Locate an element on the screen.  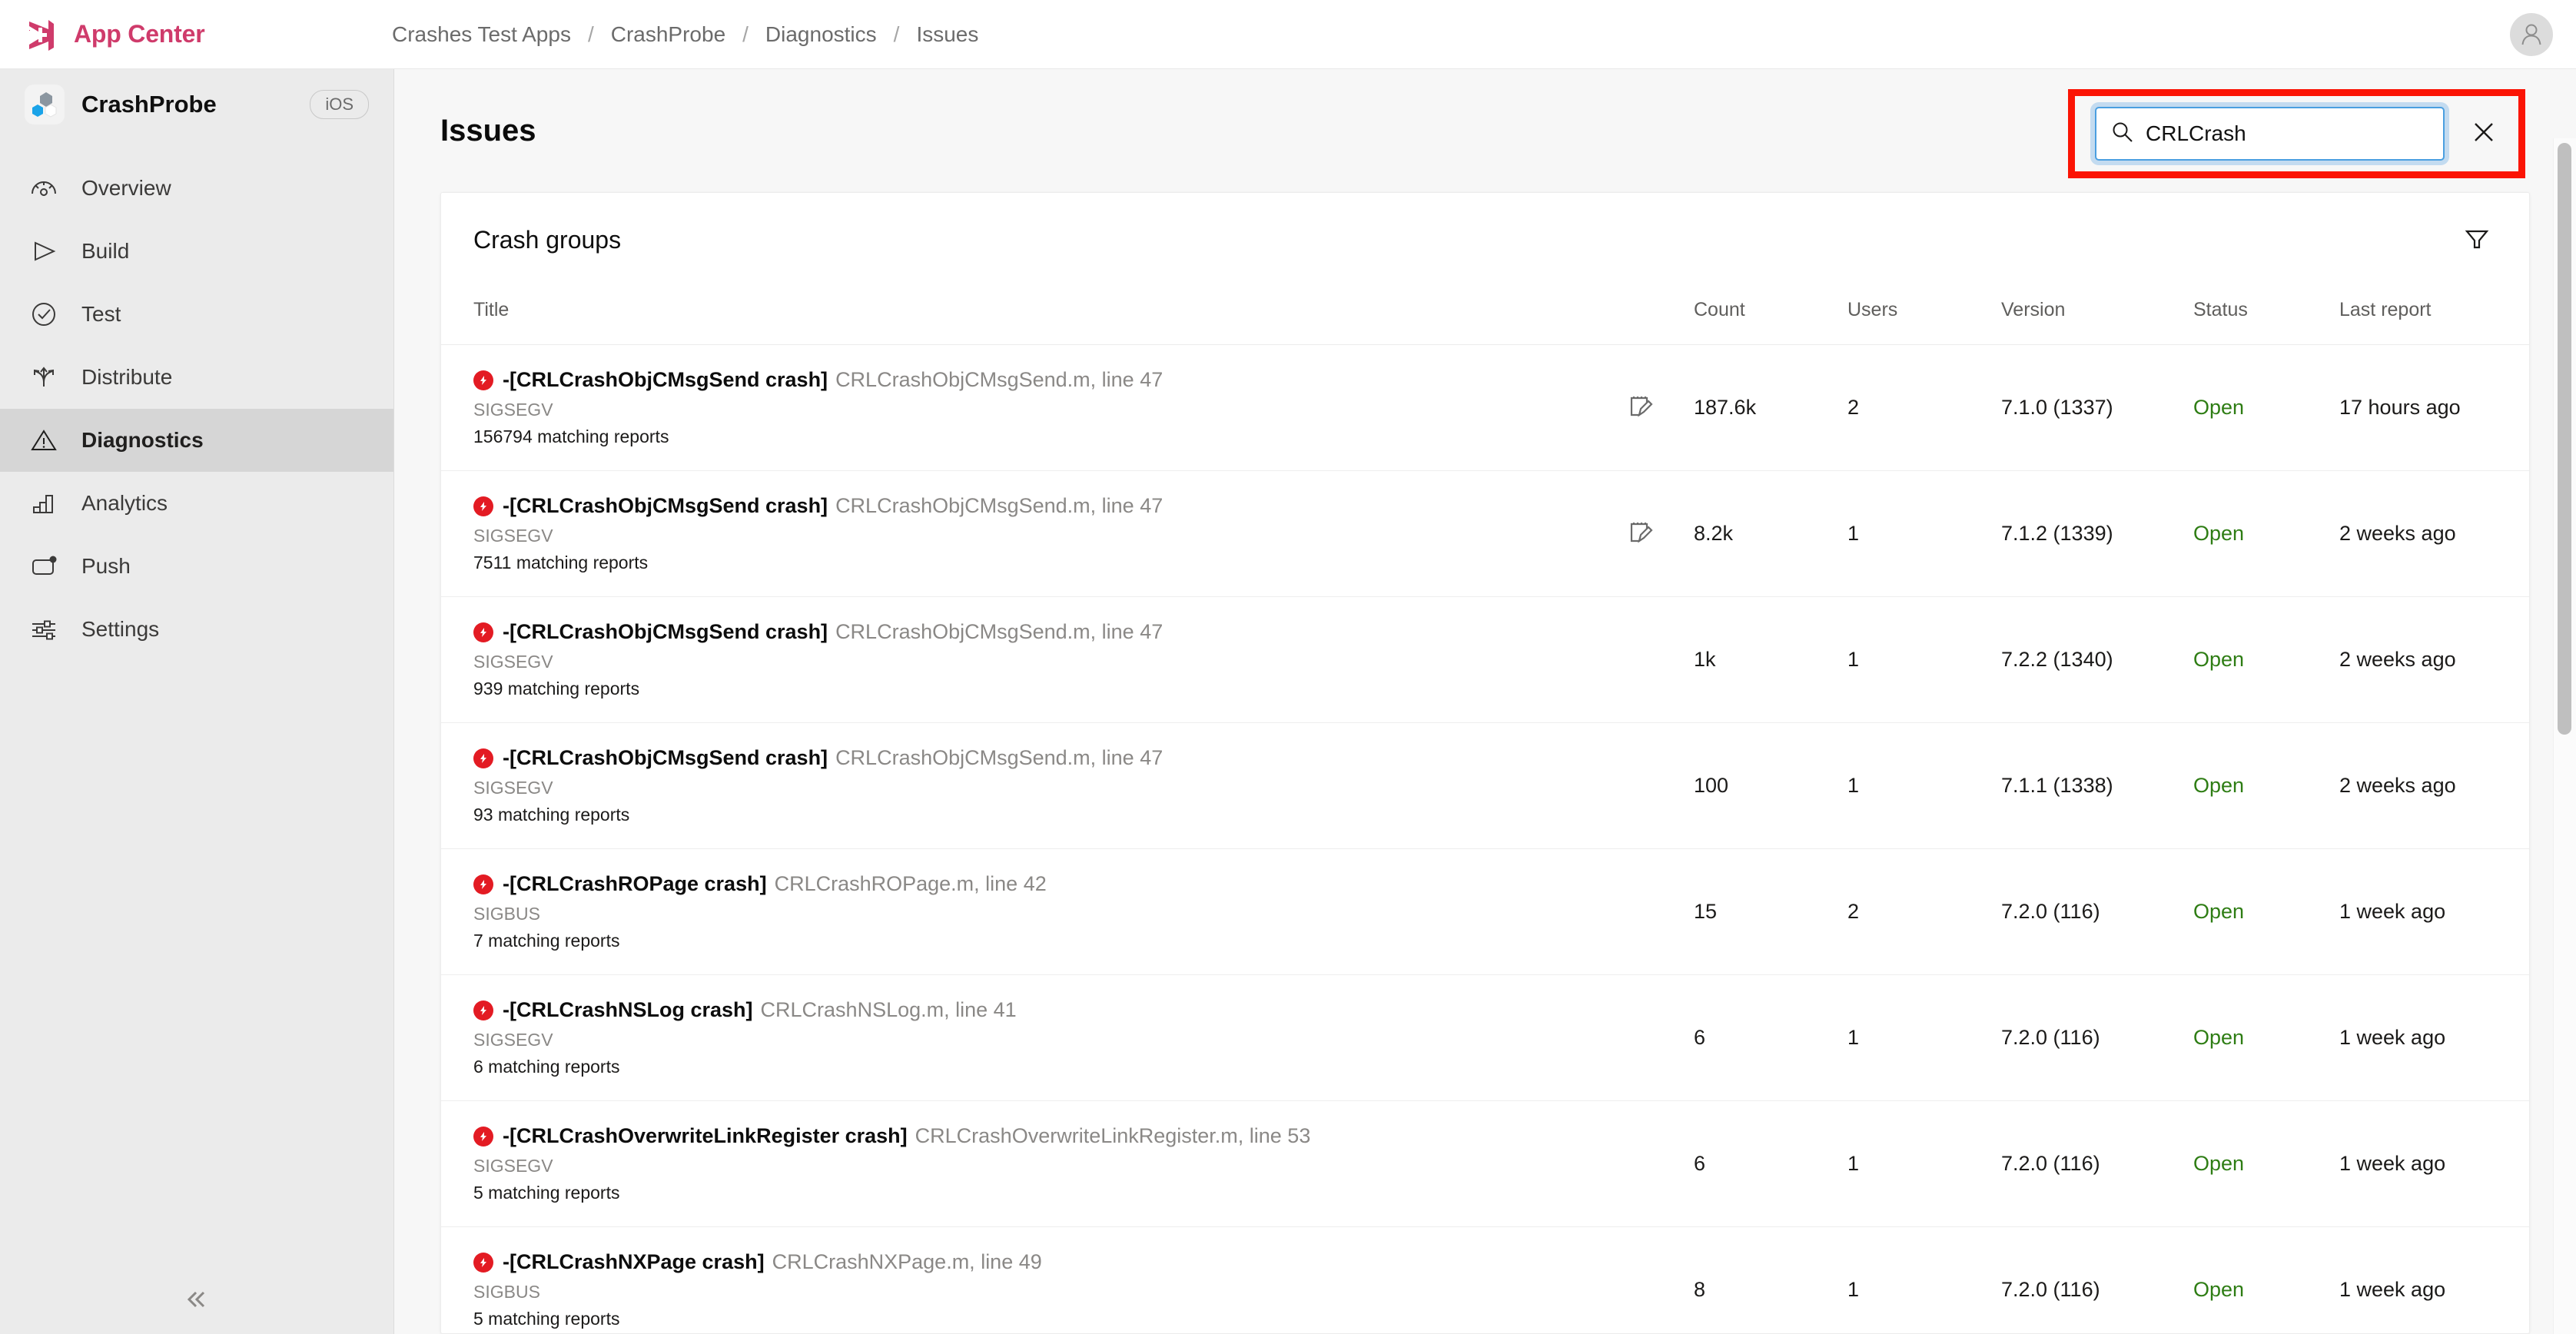
cell-last-report: 1 week ago is located at coordinates (2434, 1279).